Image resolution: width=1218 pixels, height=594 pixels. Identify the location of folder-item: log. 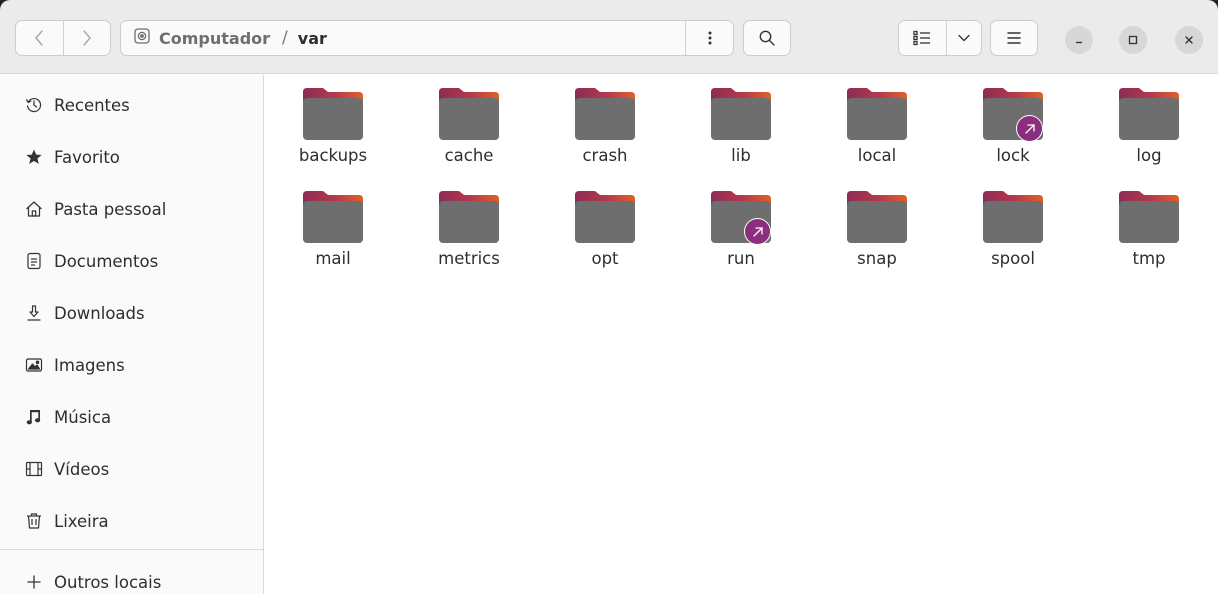
(1149, 137).